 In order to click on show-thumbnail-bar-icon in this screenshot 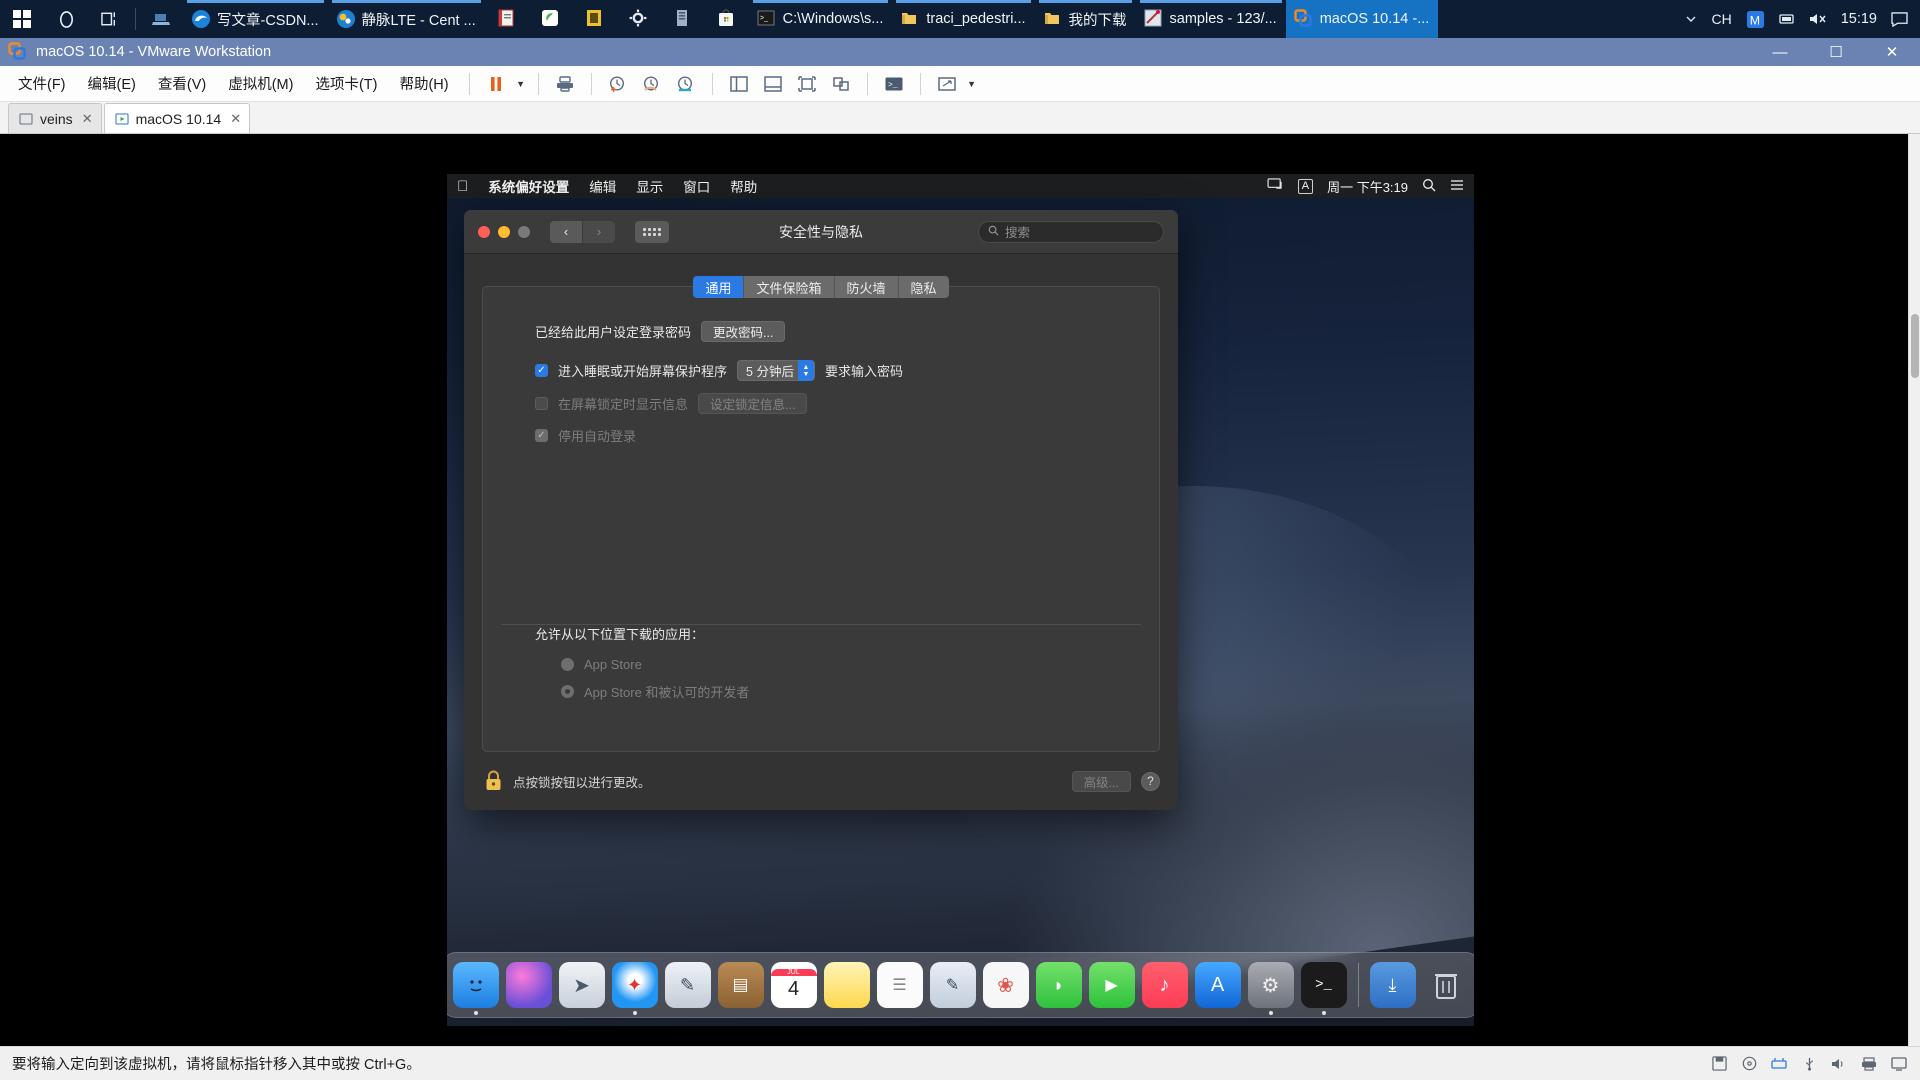, I will do `click(773, 84)`.